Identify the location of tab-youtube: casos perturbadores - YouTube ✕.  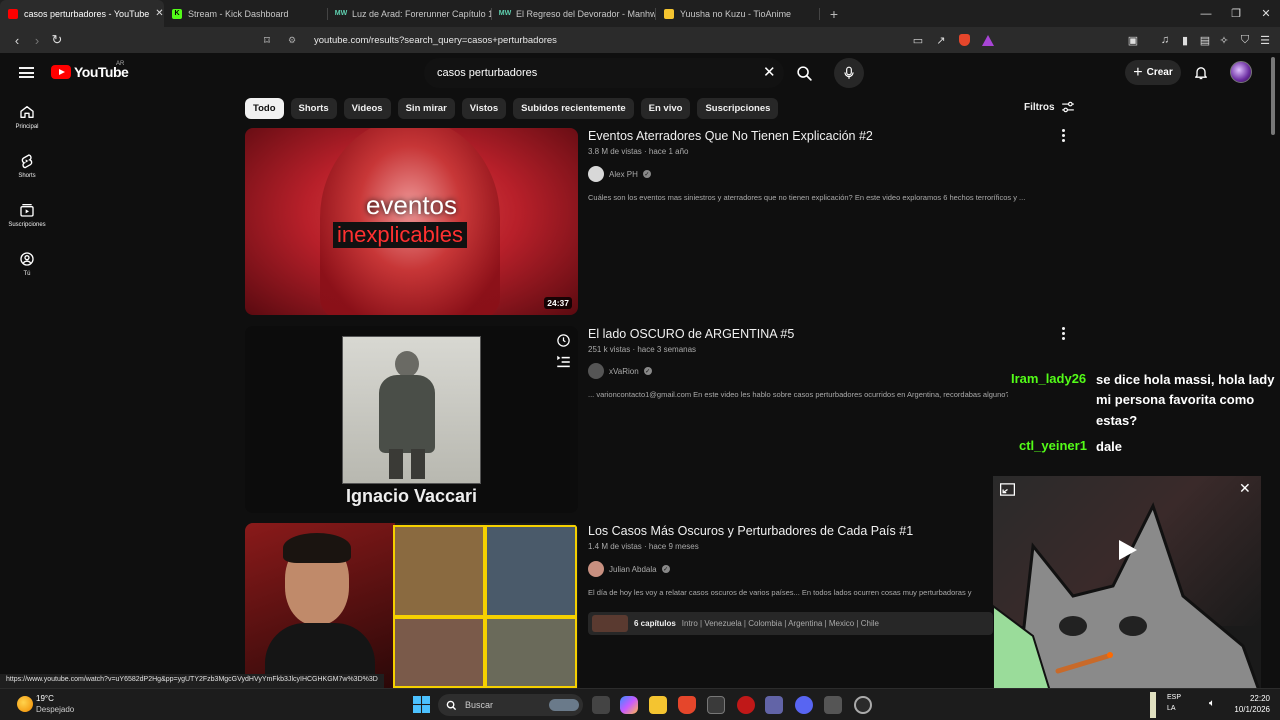
(82, 13).